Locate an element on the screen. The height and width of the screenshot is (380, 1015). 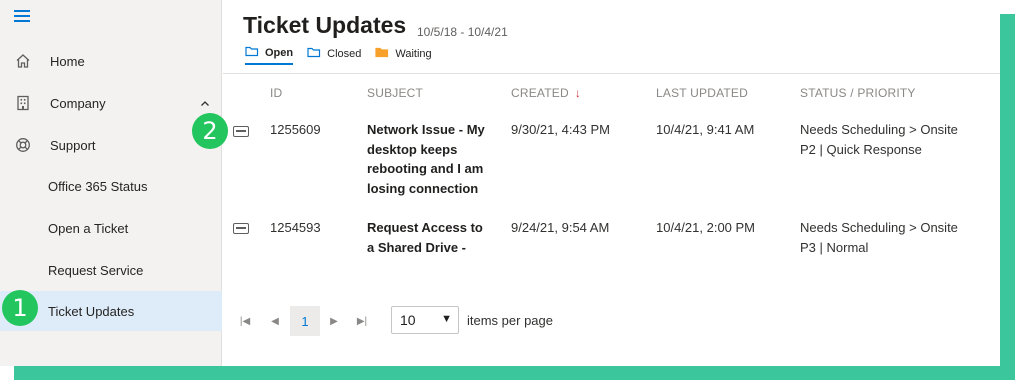
ticket-updated: 10/4/21, 2:00 PM is located at coordinates (706, 227).